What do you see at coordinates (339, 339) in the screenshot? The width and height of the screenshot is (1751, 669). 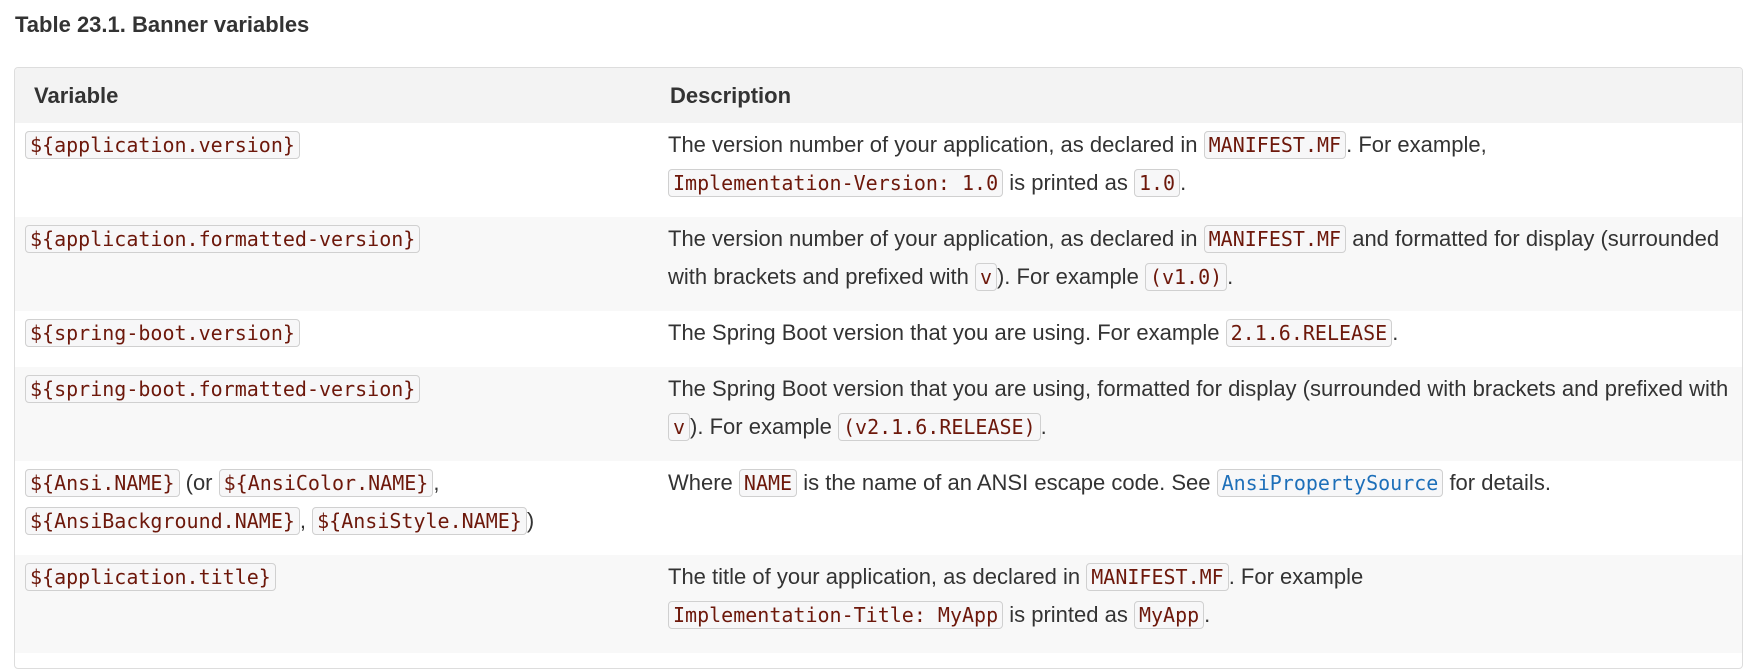 I see `variable-cell: ${spring-boot.version}` at bounding box center [339, 339].